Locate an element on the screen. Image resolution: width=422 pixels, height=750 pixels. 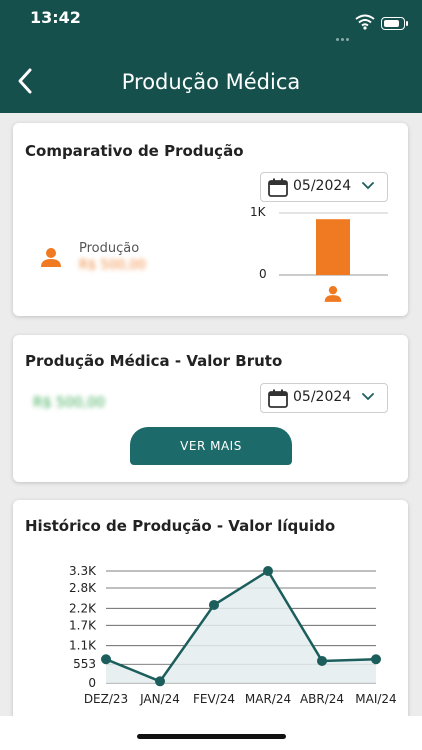
y-tick-label: 2.8K is located at coordinates (83, 588).